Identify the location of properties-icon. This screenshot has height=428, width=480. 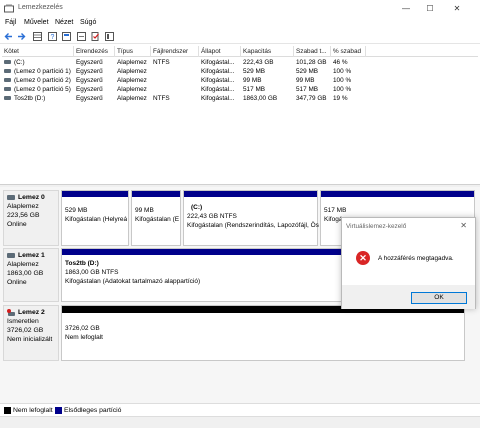
(66, 36).